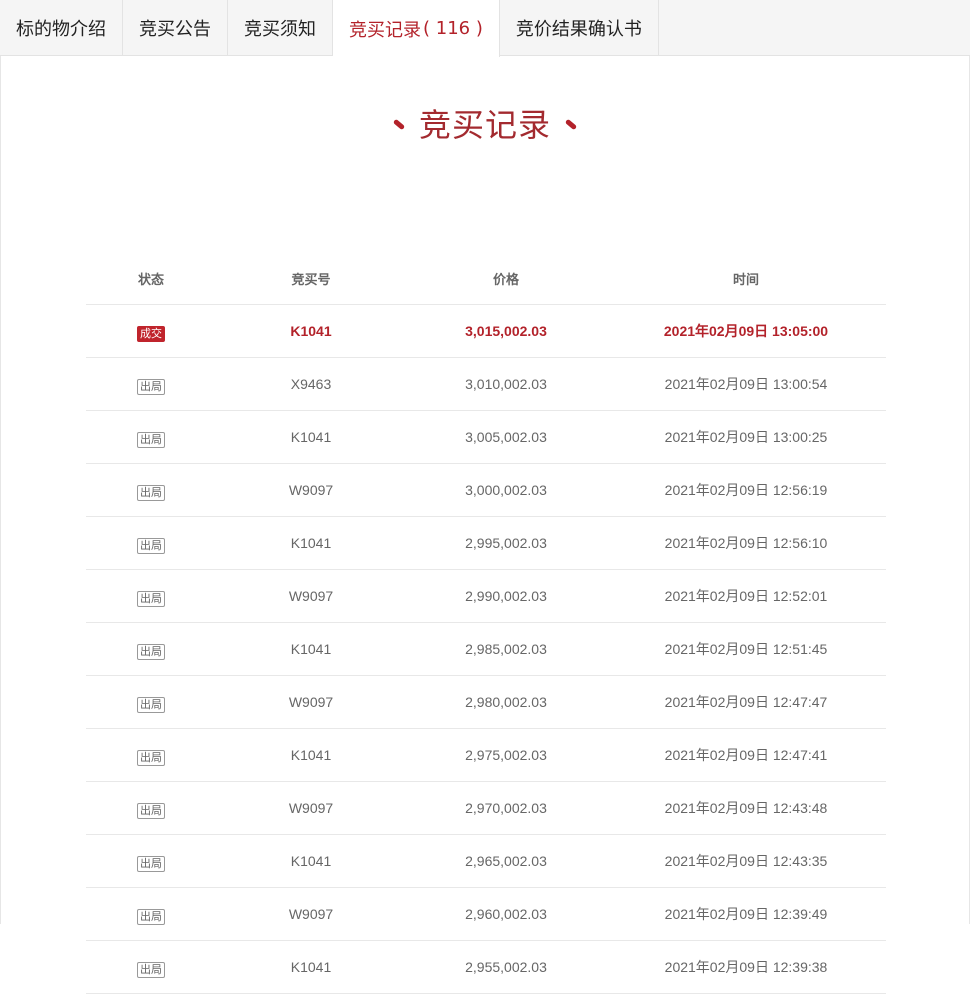 The image size is (970, 994). What do you see at coordinates (746, 331) in the screenshot?
I see `time-cell: 2021年02月09日 13:05:00` at bounding box center [746, 331].